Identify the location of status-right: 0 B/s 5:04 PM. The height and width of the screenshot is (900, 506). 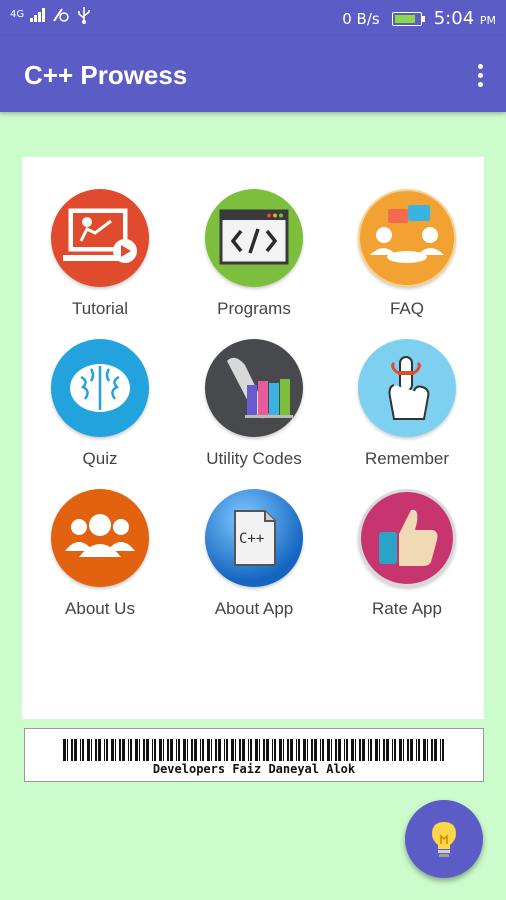
(419, 18).